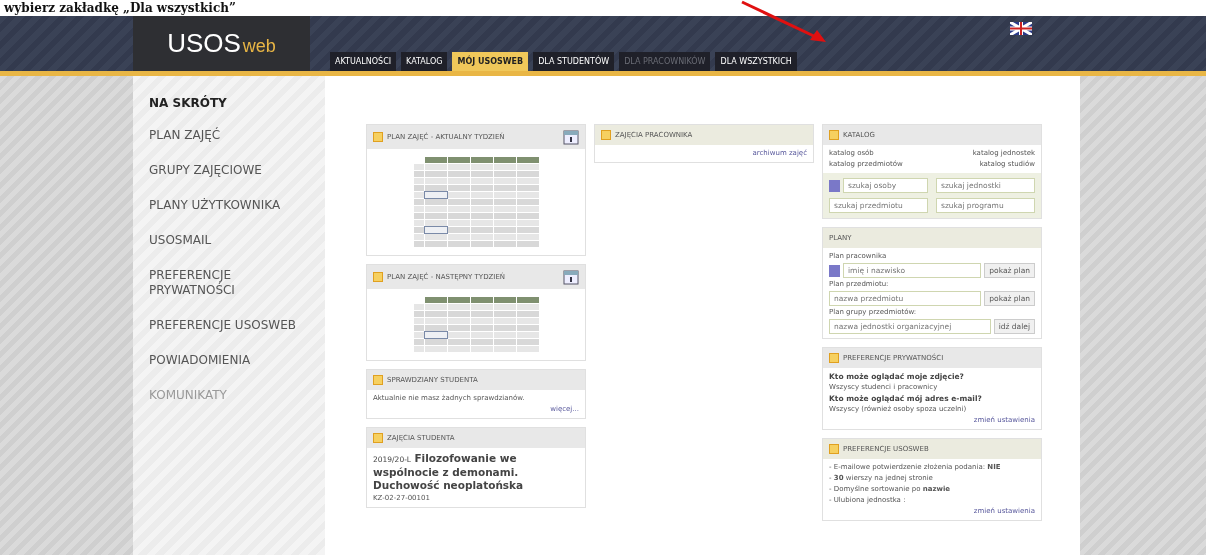 Image resolution: width=1206 pixels, height=555 pixels. I want to click on flag-icon, so click(1021, 28).